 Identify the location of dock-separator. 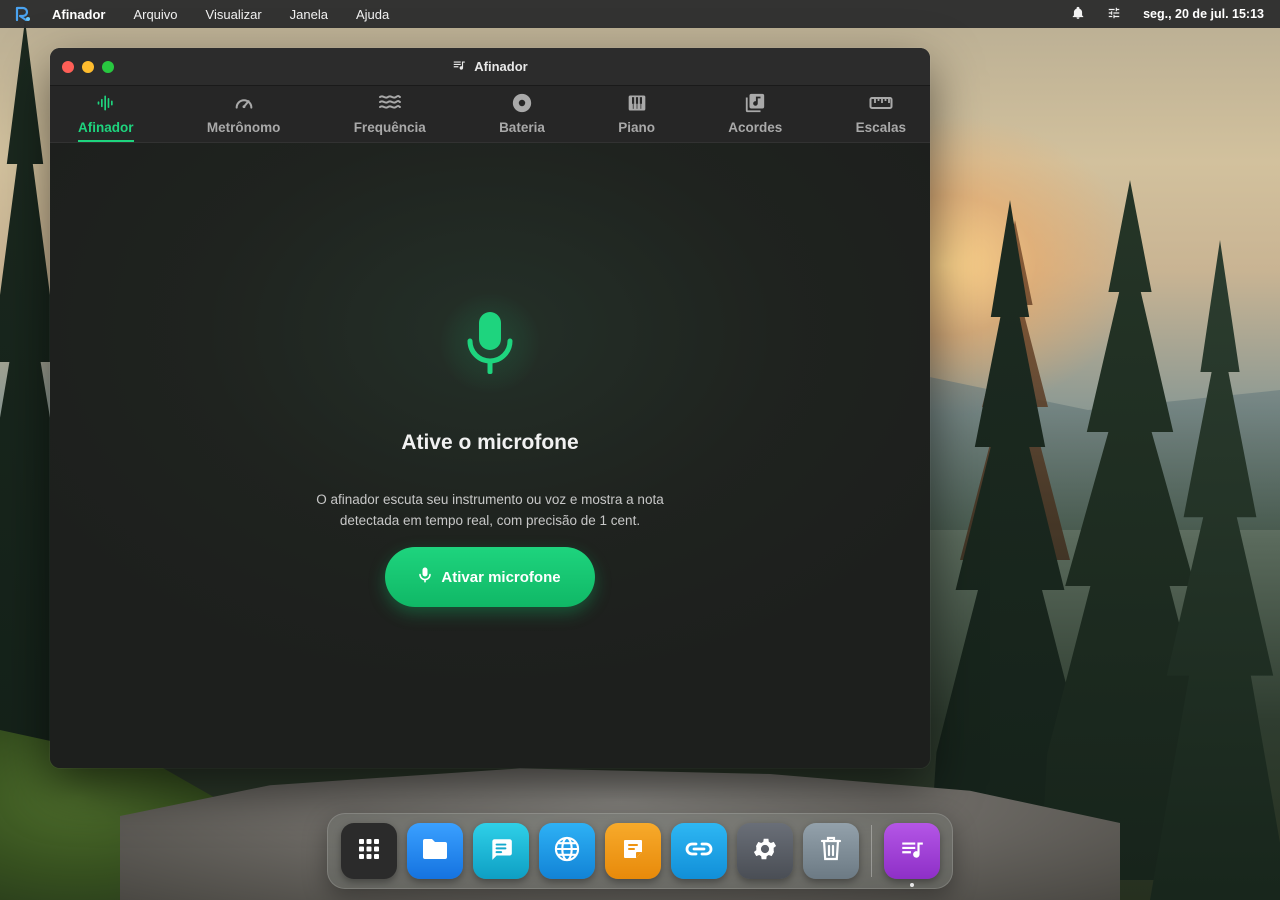
(871, 851).